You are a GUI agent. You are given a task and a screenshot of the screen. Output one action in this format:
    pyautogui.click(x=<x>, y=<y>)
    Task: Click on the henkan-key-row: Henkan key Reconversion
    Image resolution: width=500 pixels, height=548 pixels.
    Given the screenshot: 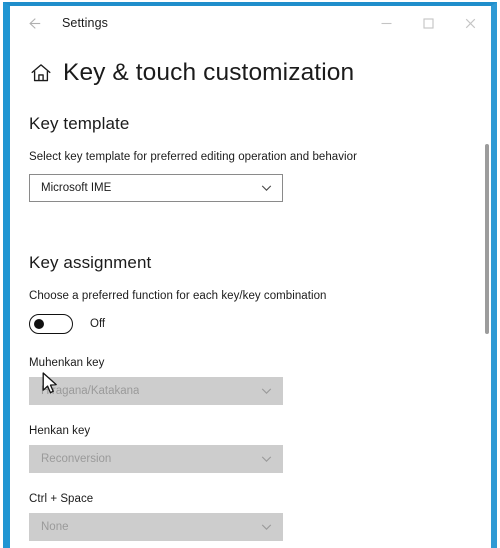 What is the action you would take?
    pyautogui.click(x=260, y=449)
    